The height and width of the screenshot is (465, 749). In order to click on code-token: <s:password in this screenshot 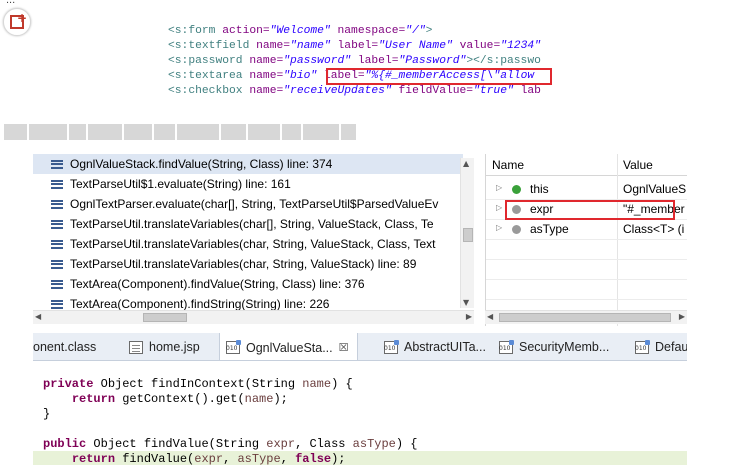, I will do `click(209, 61)`.